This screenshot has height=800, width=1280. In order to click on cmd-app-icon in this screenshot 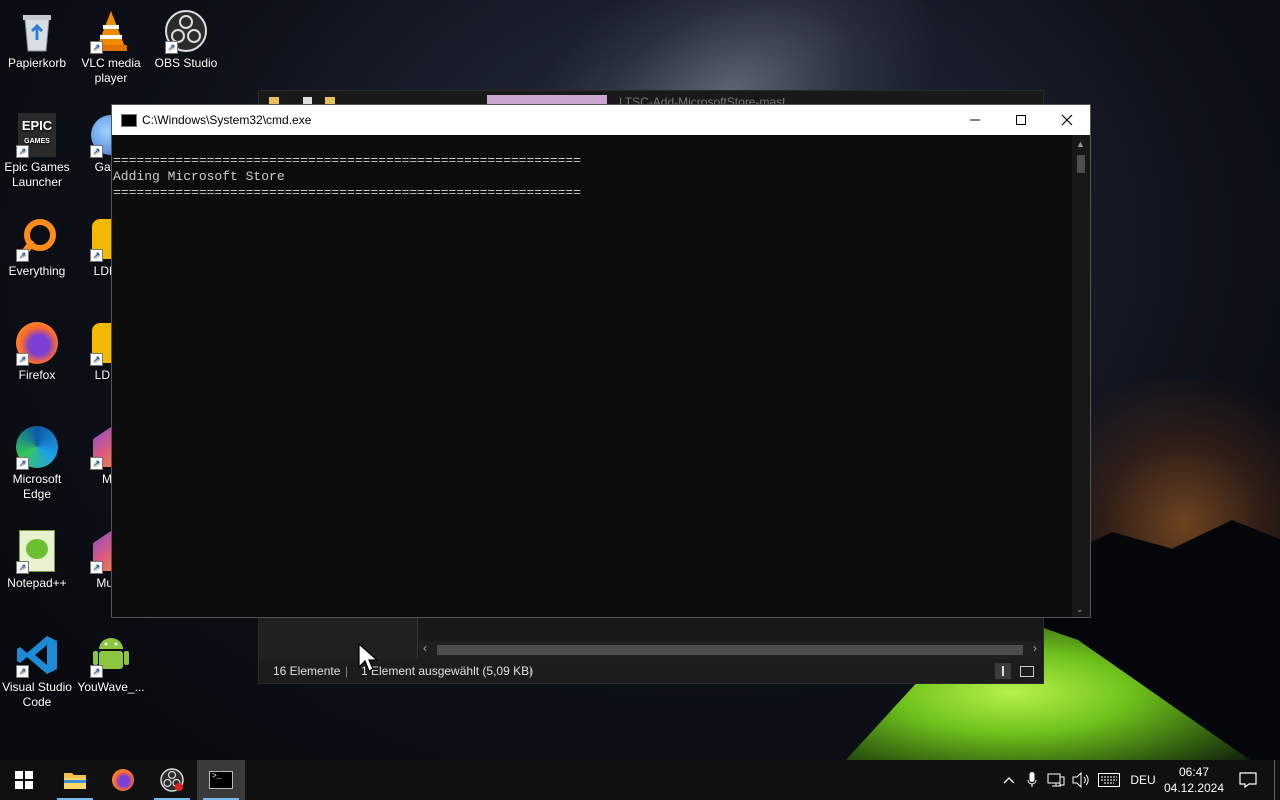, I will do `click(129, 120)`.